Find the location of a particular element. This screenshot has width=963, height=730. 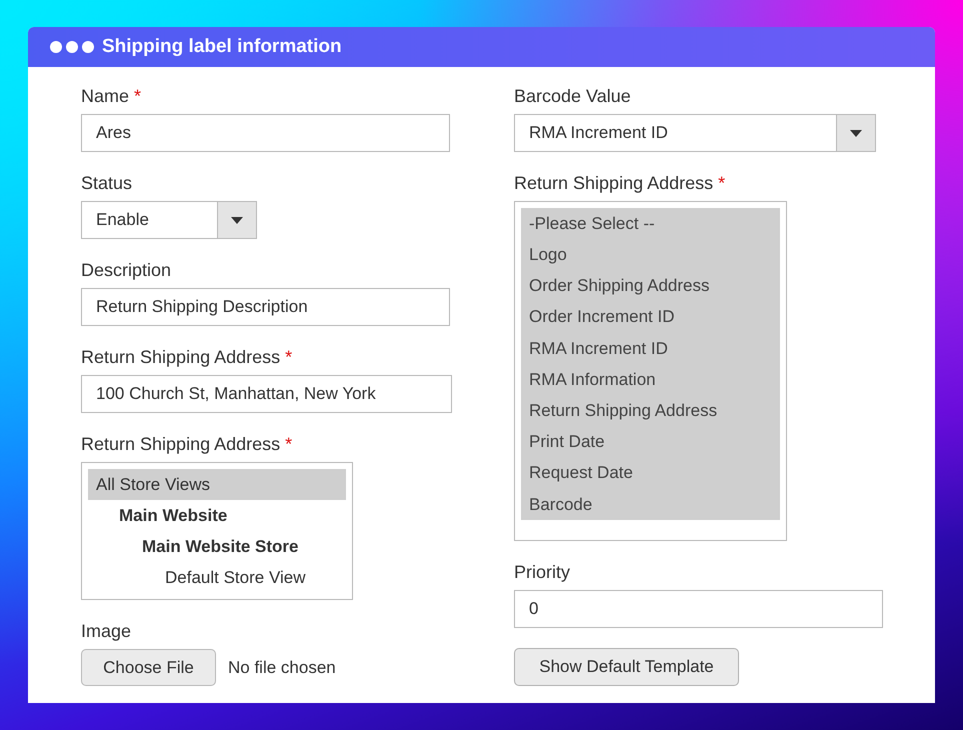

list-item: Return Shipping Address is located at coordinates (650, 410).